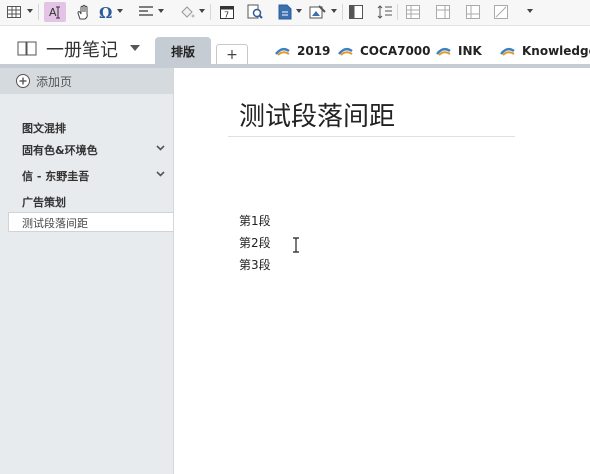  I want to click on add-page-button: 添加页, so click(86, 81).